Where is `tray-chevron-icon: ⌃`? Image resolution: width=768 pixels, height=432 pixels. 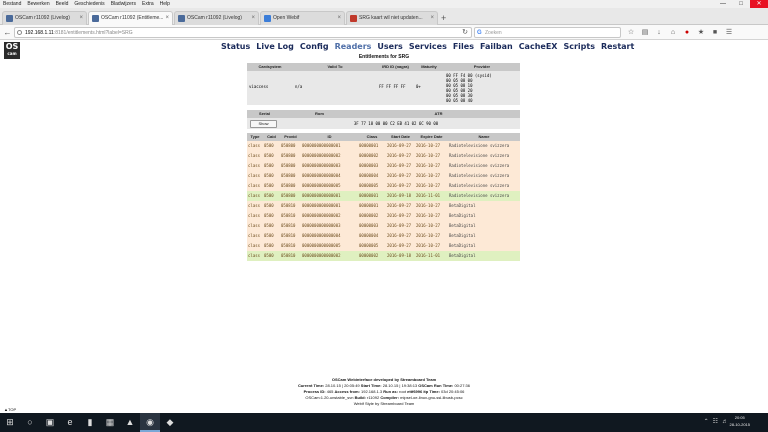 tray-chevron-icon: ⌃ is located at coordinates (706, 422).